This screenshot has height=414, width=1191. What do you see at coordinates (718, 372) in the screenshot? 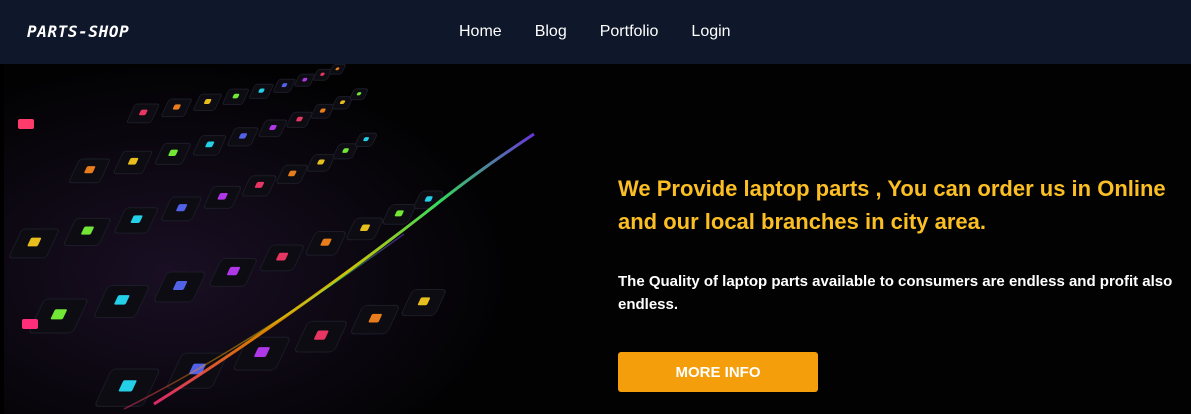
I see `more-info-button: MORE INFO` at bounding box center [718, 372].